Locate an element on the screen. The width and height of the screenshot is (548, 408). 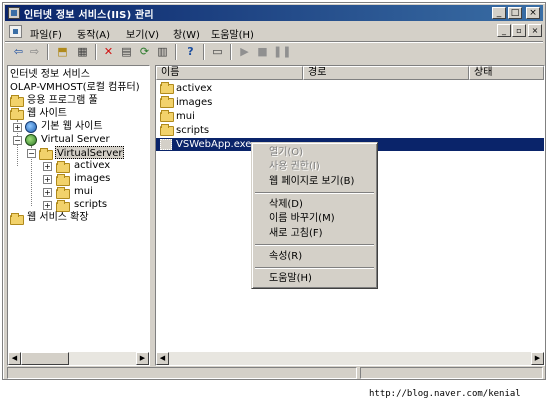
ctx-open: 열기(O) is located at coordinates (314, 152).